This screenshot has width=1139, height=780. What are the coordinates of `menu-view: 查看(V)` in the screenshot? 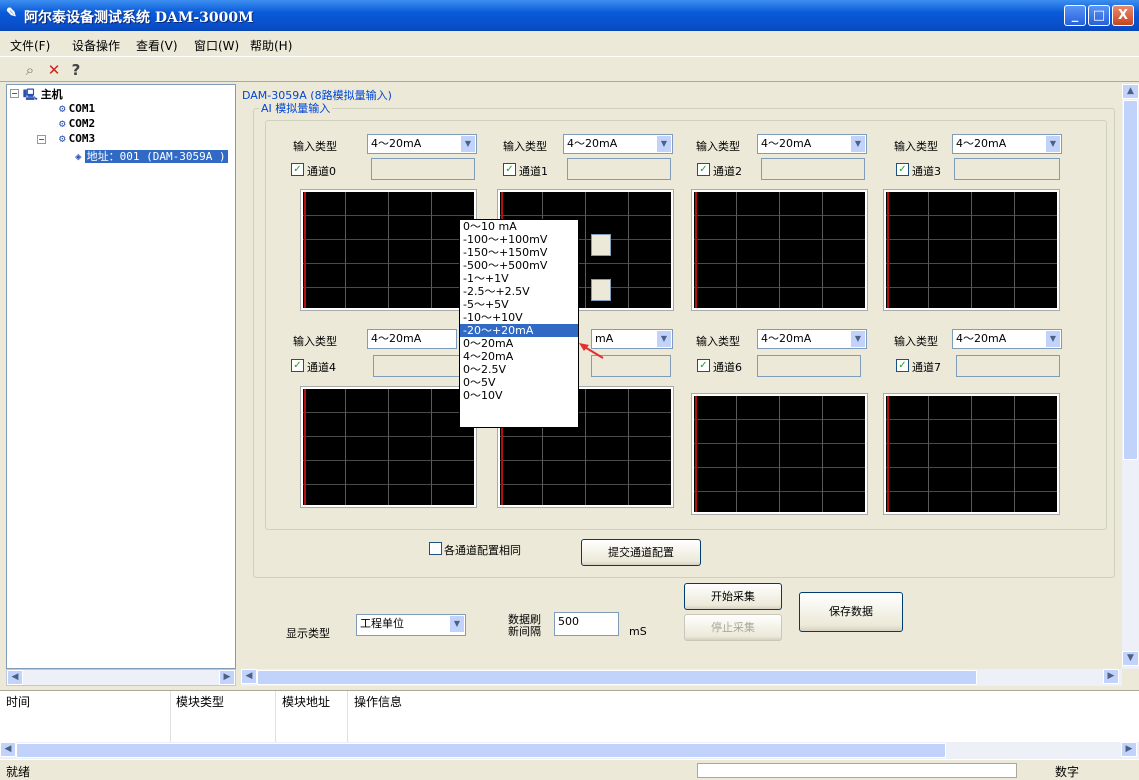 It's located at (157, 45).